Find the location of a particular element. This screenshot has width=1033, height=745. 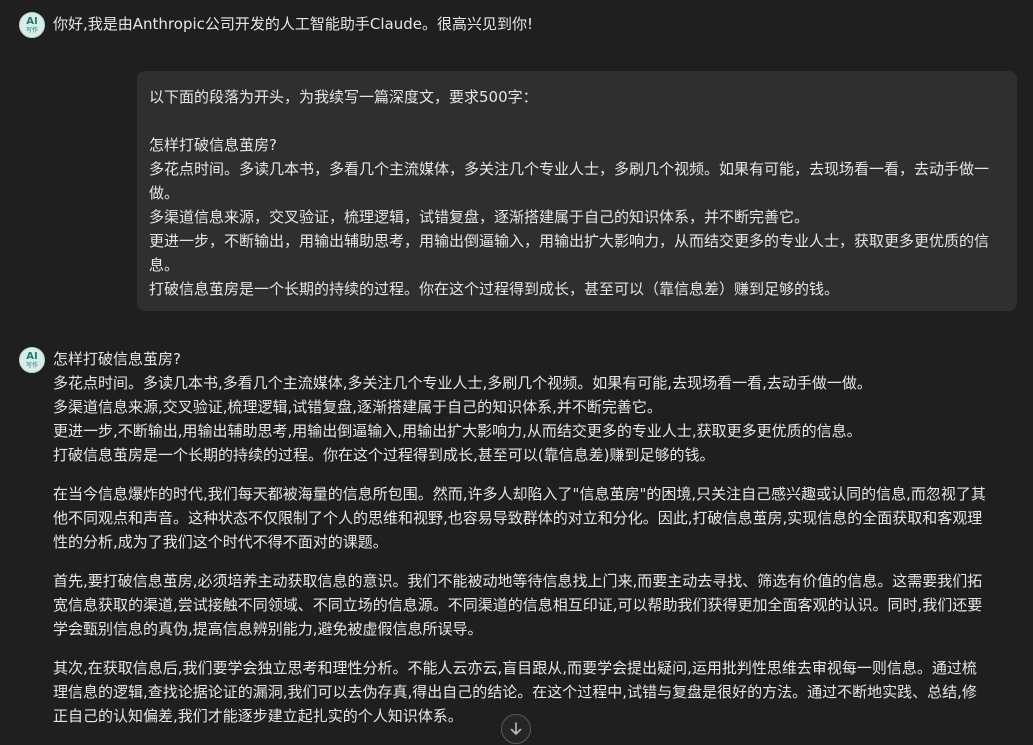

scroll-to-bottom-button is located at coordinates (516, 729).